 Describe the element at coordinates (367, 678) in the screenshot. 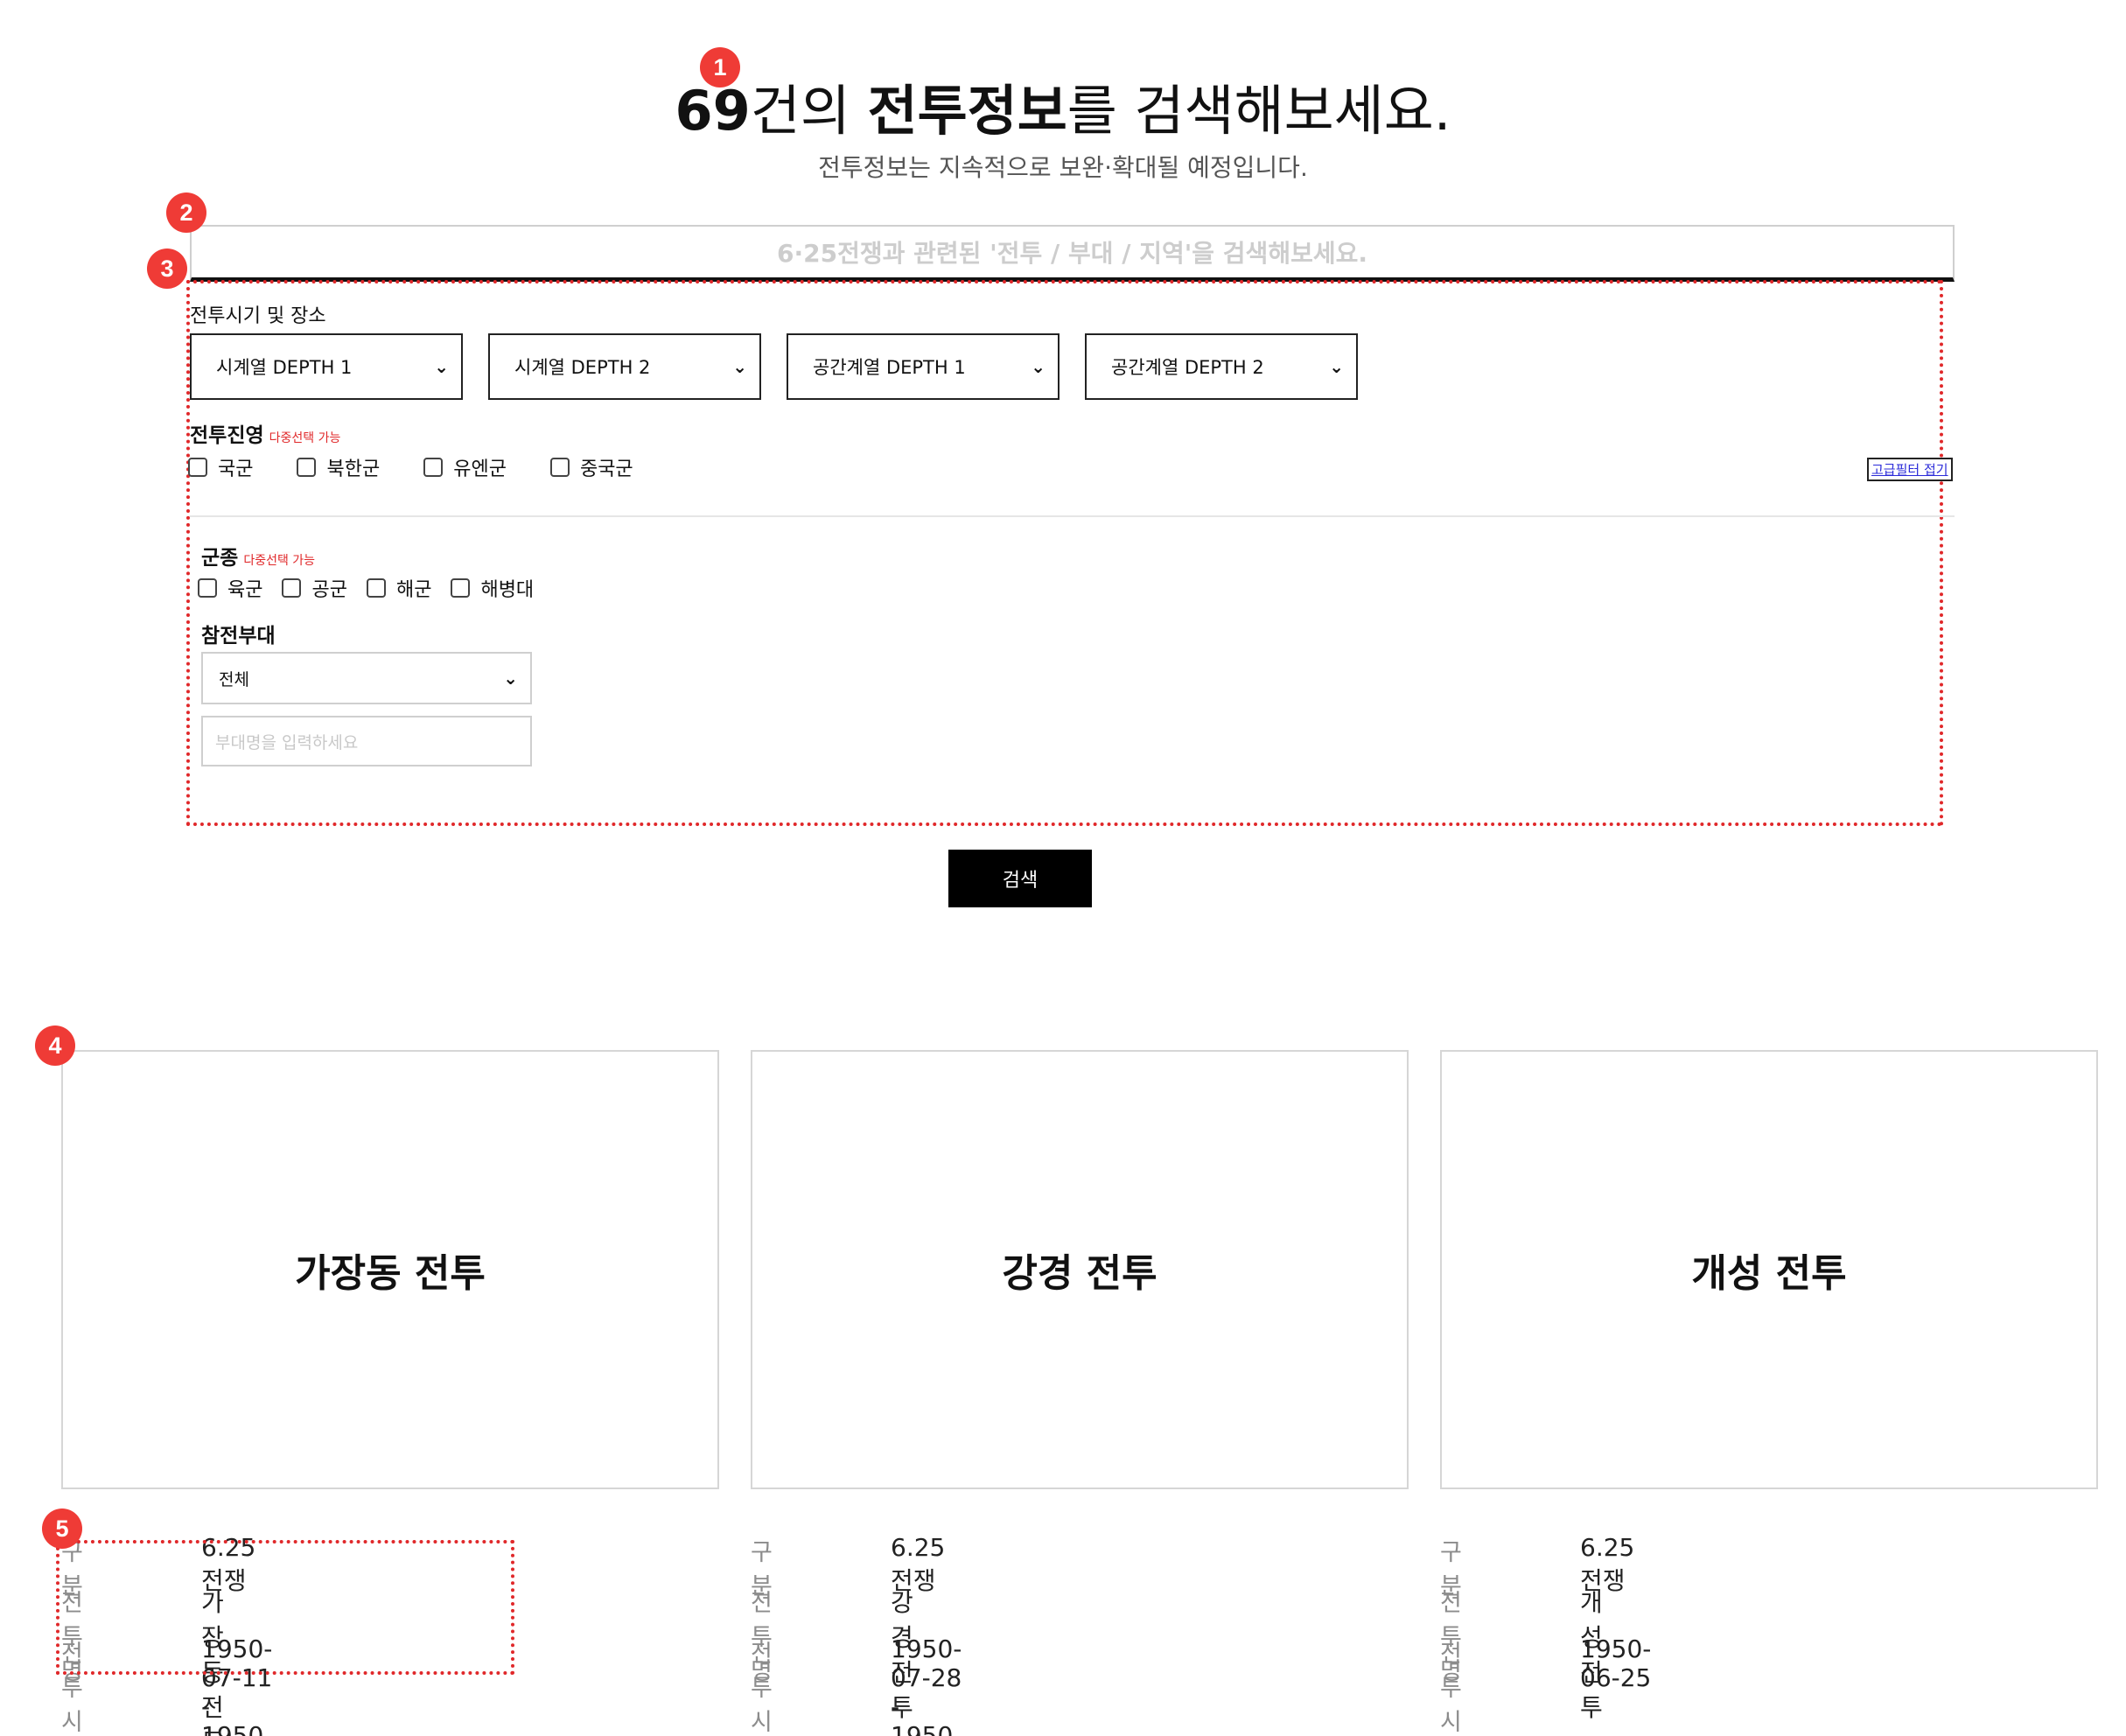

I see `unit-select: 전체 ⌄` at that location.